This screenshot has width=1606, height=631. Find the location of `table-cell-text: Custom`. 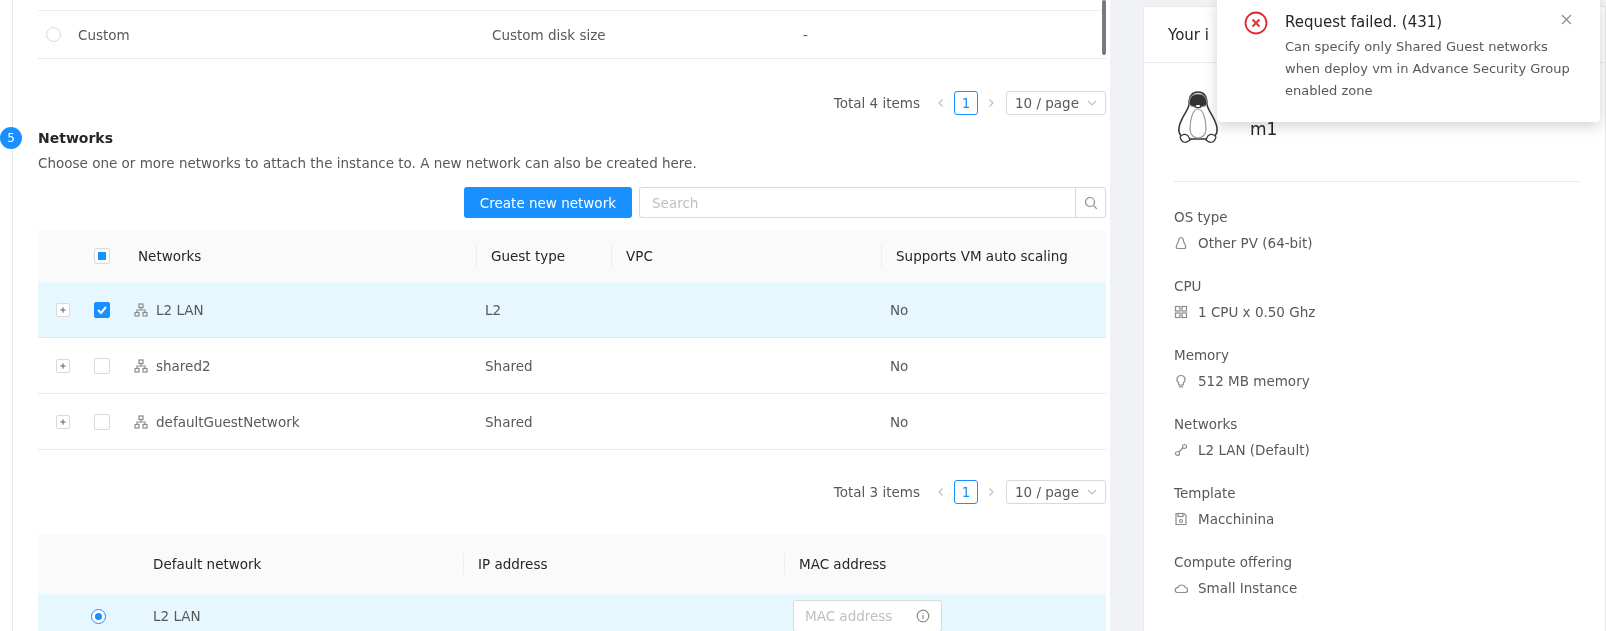

table-cell-text: Custom is located at coordinates (104, 34).